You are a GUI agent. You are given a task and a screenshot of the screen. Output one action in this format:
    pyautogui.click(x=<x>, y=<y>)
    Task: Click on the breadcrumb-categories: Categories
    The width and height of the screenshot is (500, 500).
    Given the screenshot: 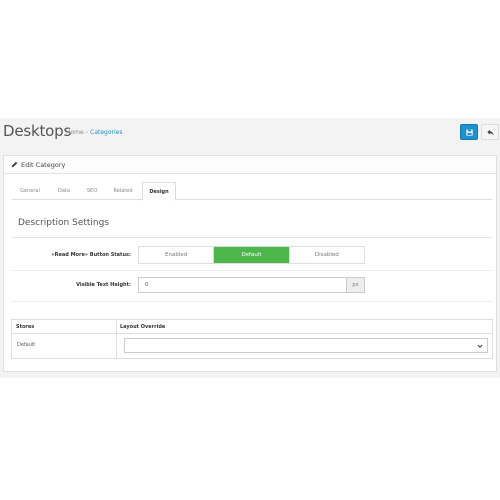 What is the action you would take?
    pyautogui.click(x=106, y=132)
    